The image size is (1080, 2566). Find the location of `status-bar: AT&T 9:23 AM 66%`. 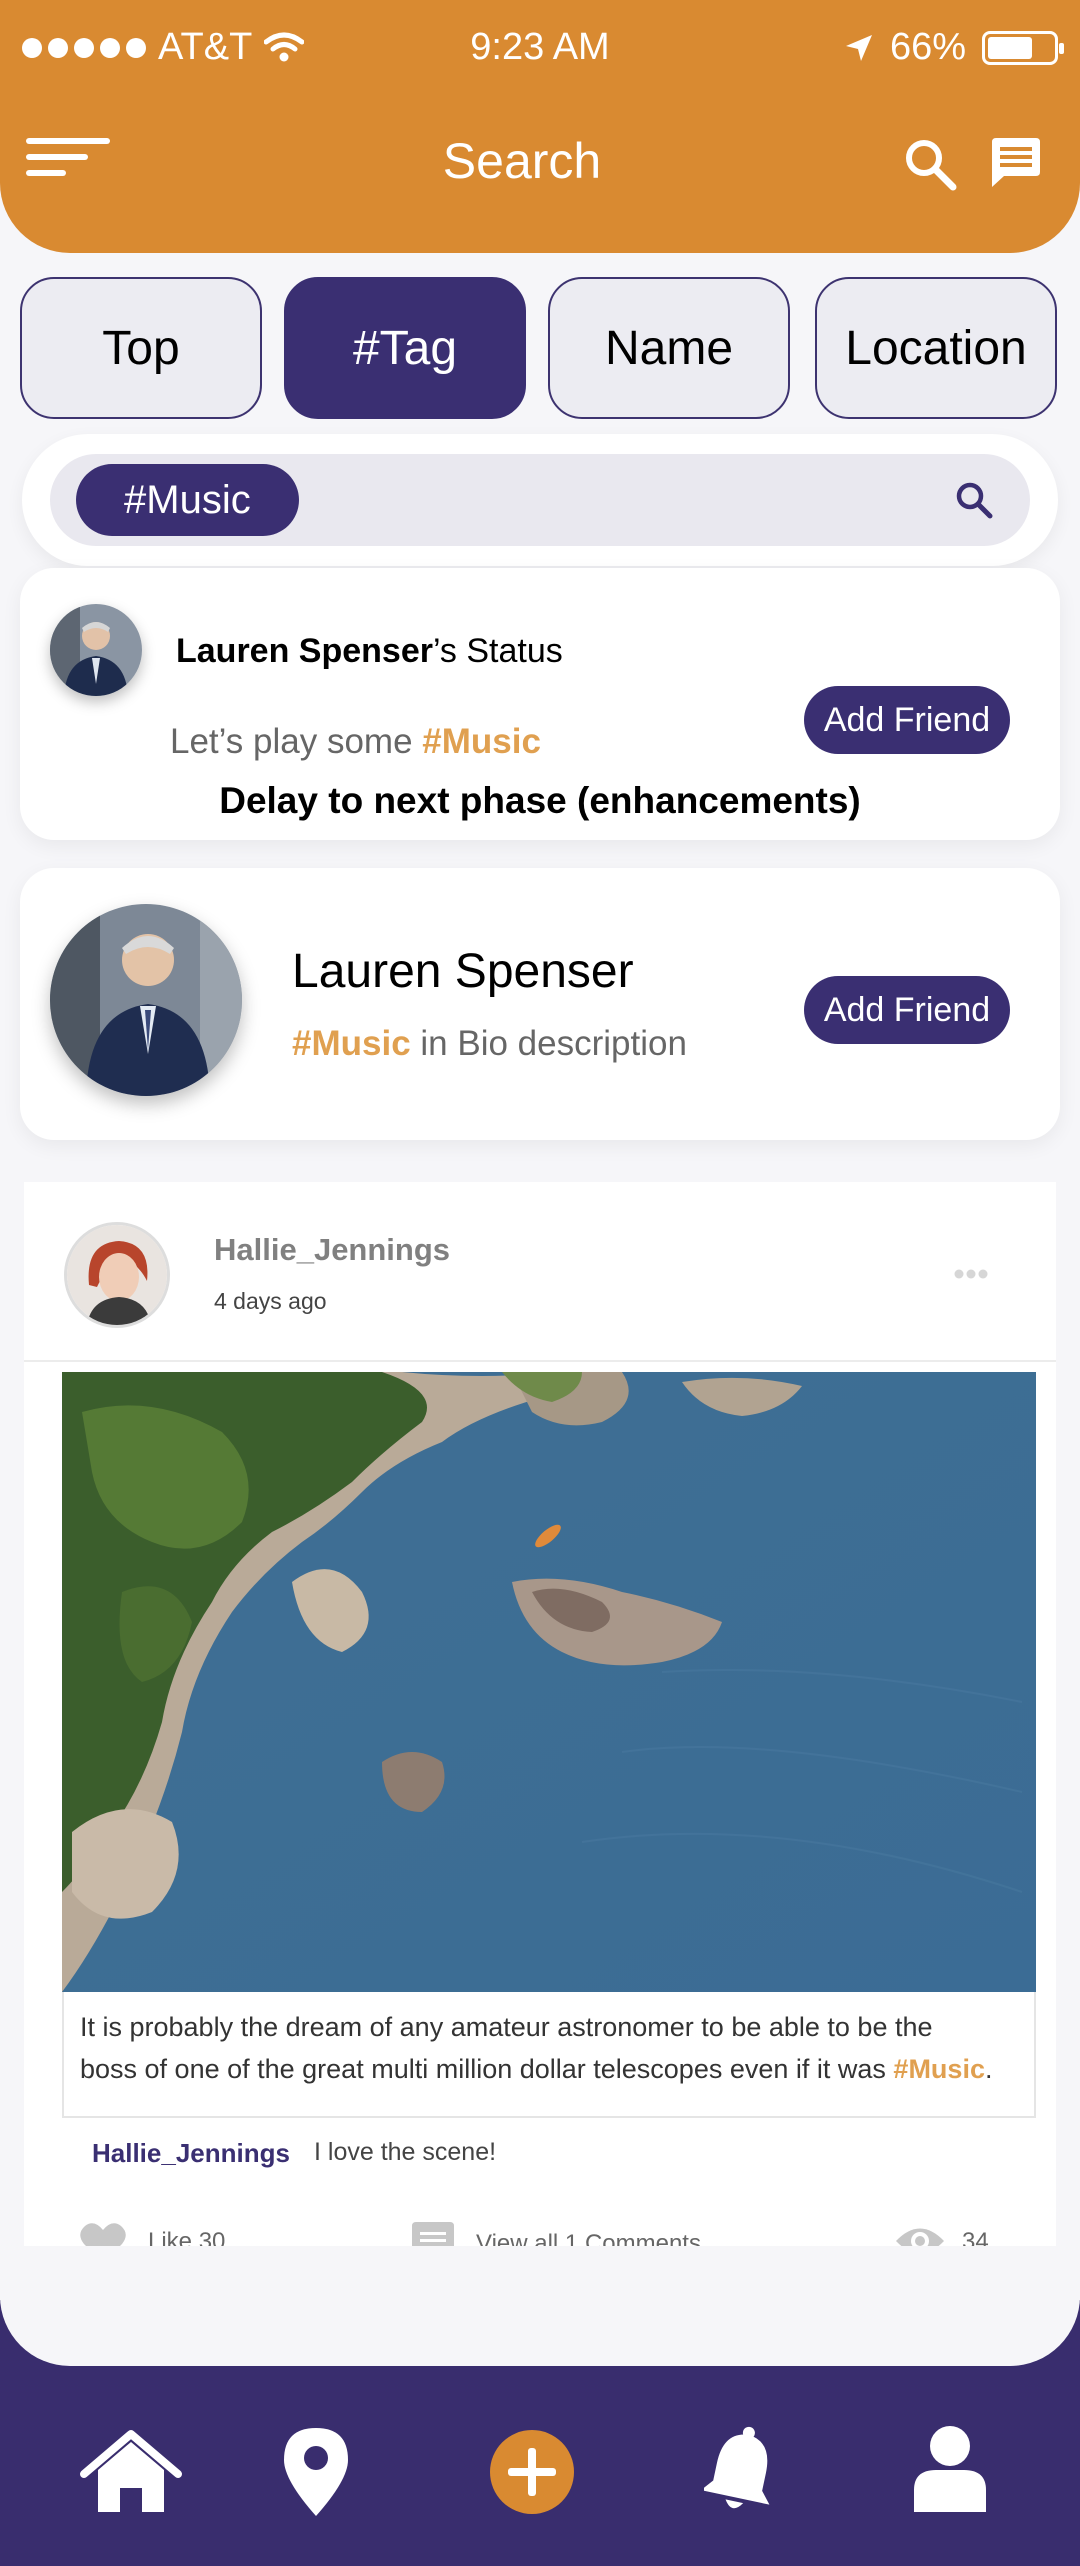

status-bar: AT&T 9:23 AM 66% is located at coordinates (540, 48).